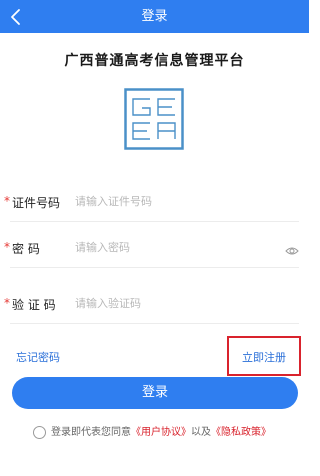 This screenshot has height=476, width=320. What do you see at coordinates (39, 432) in the screenshot?
I see `agree-radio` at bounding box center [39, 432].